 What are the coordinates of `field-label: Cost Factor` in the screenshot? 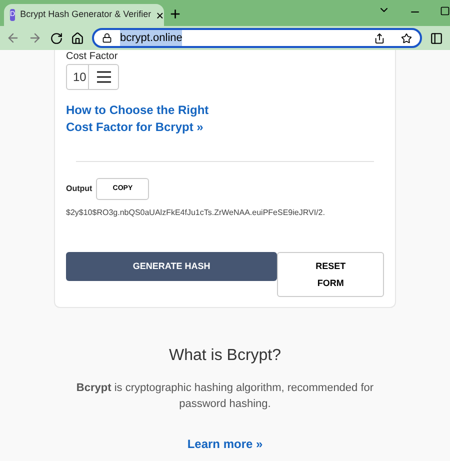 It's located at (92, 57).